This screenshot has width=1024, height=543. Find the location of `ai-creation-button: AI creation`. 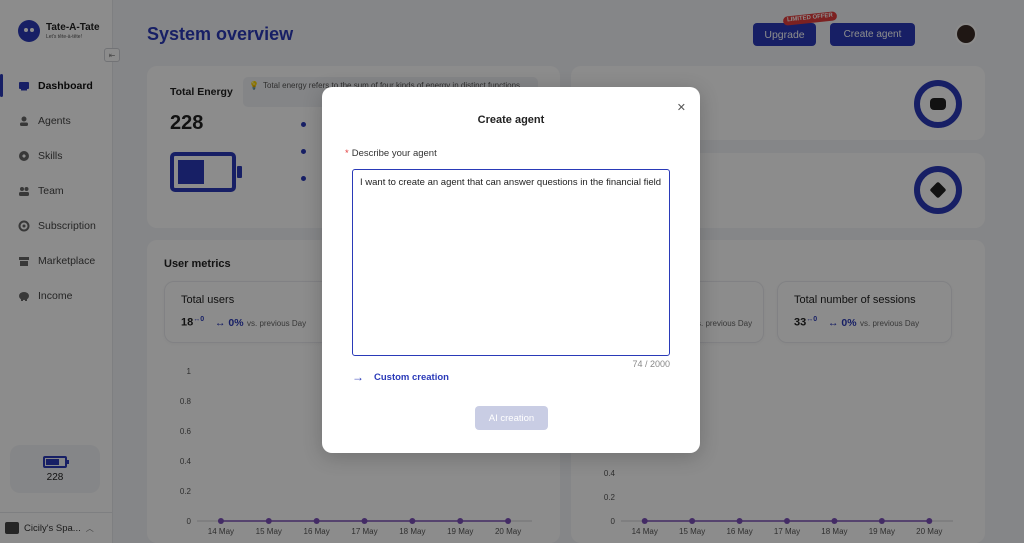

ai-creation-button: AI creation is located at coordinates (511, 418).